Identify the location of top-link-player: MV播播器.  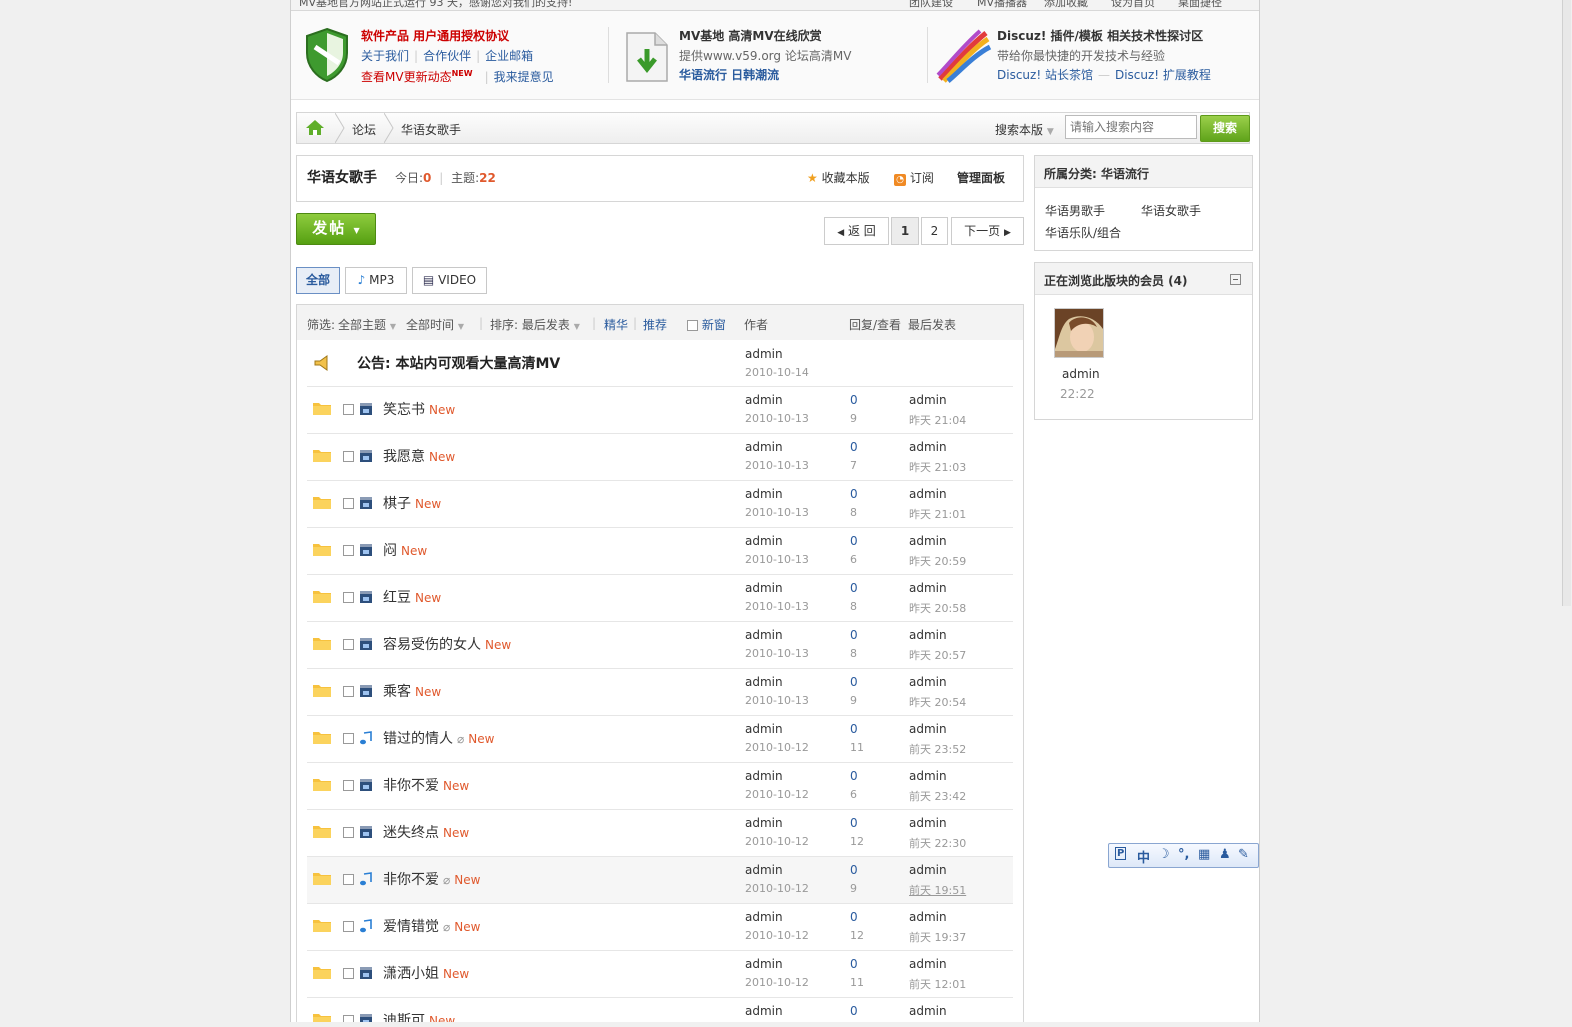
(1002, 5).